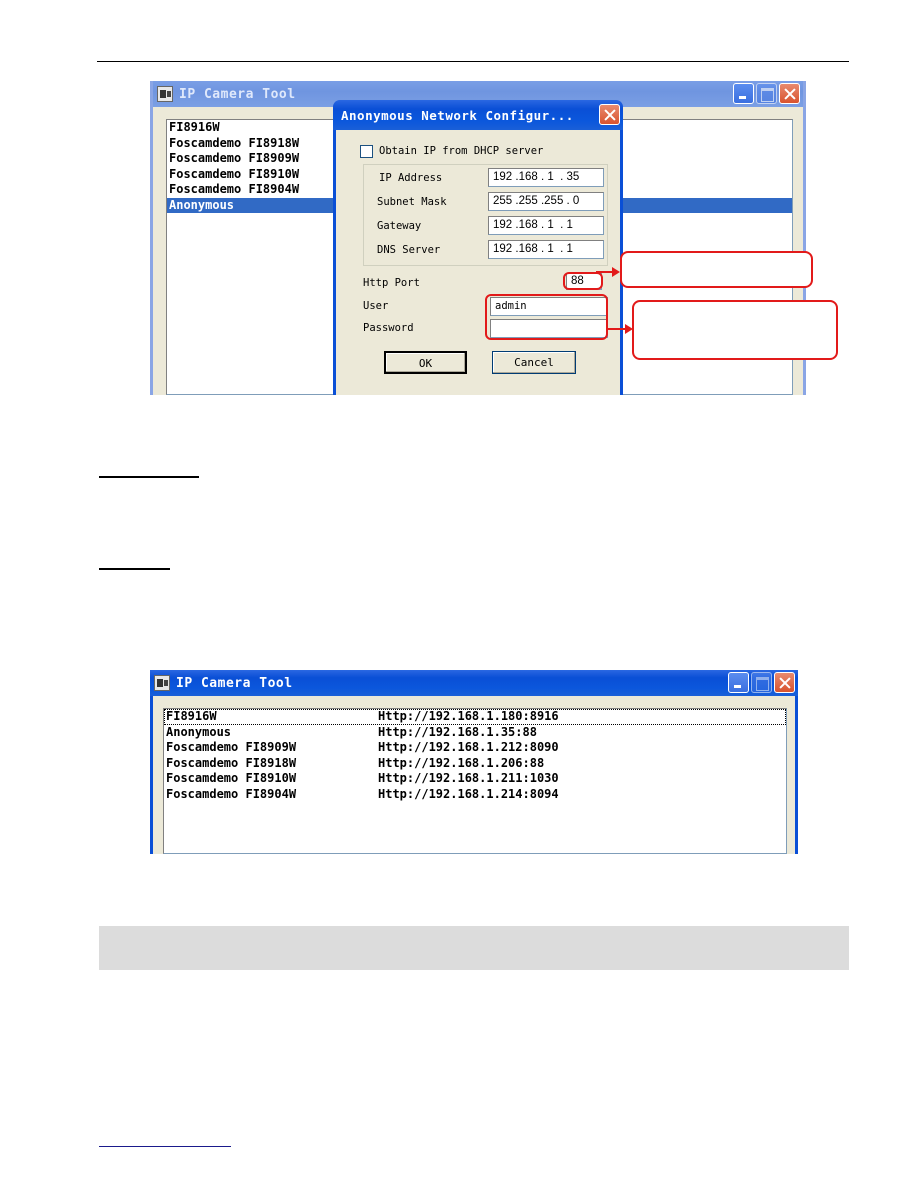 The width and height of the screenshot is (918, 1188). What do you see at coordinates (616, 272) in the screenshot?
I see `annotation-arrow` at bounding box center [616, 272].